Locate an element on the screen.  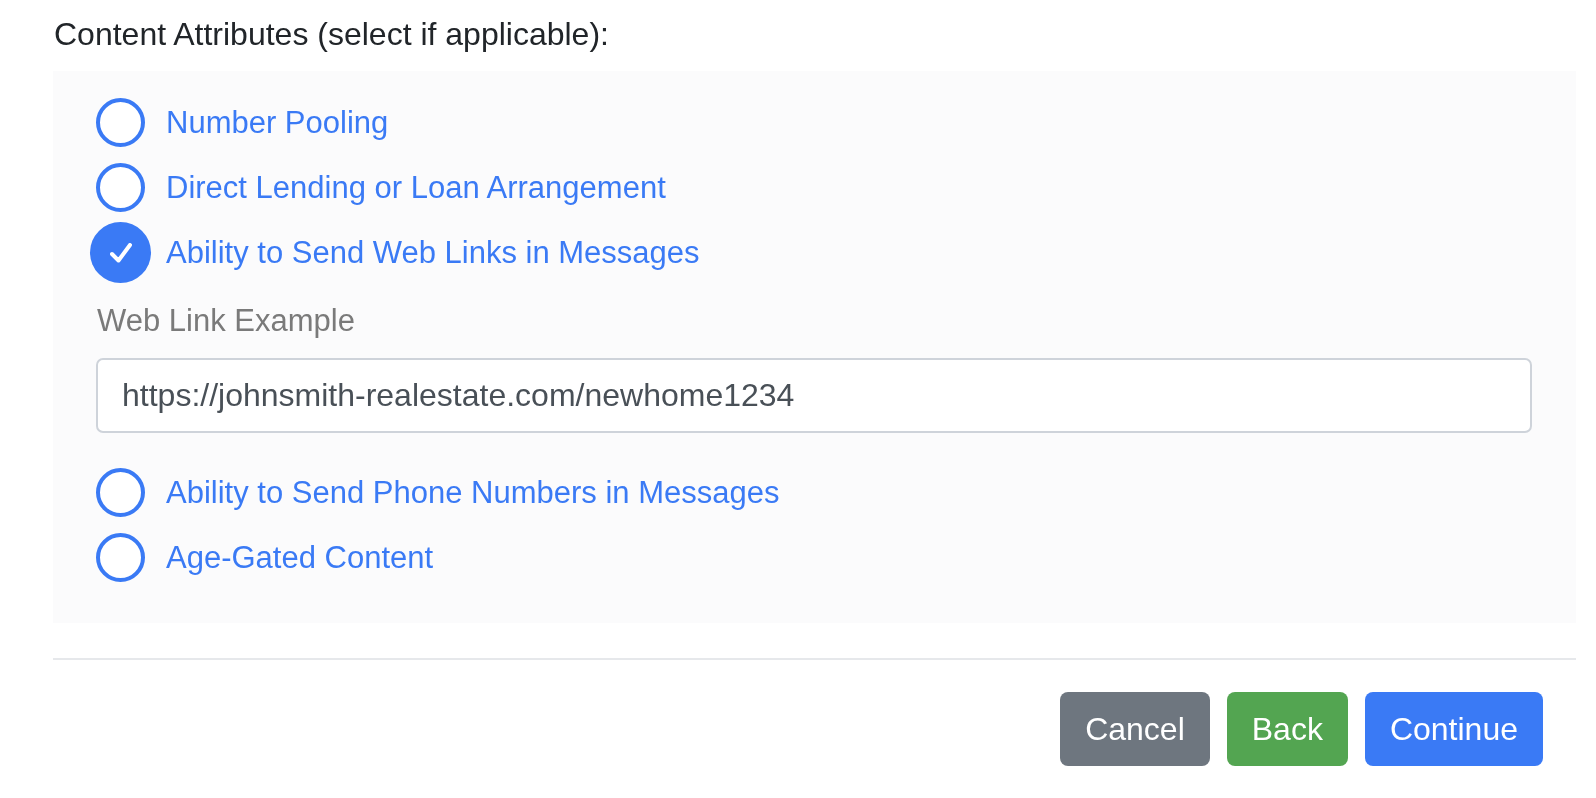
action-button: Cancel is located at coordinates (1135, 729).